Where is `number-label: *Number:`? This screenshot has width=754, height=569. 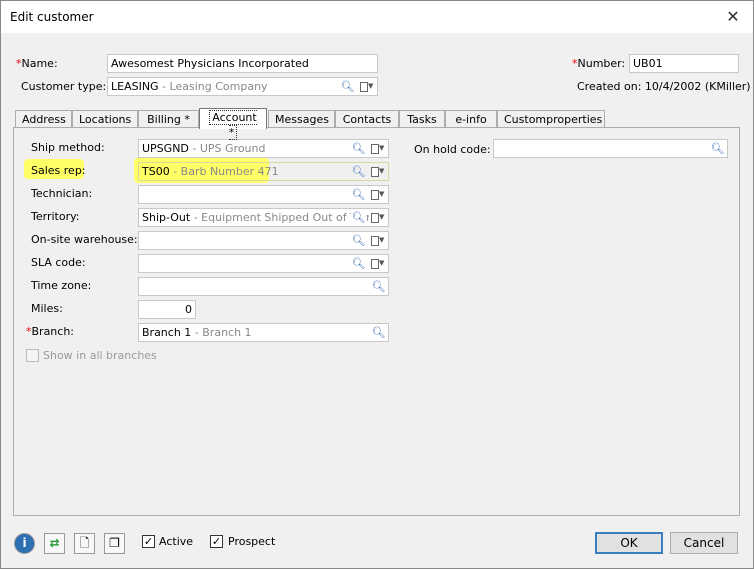
number-label: *Number: is located at coordinates (599, 63).